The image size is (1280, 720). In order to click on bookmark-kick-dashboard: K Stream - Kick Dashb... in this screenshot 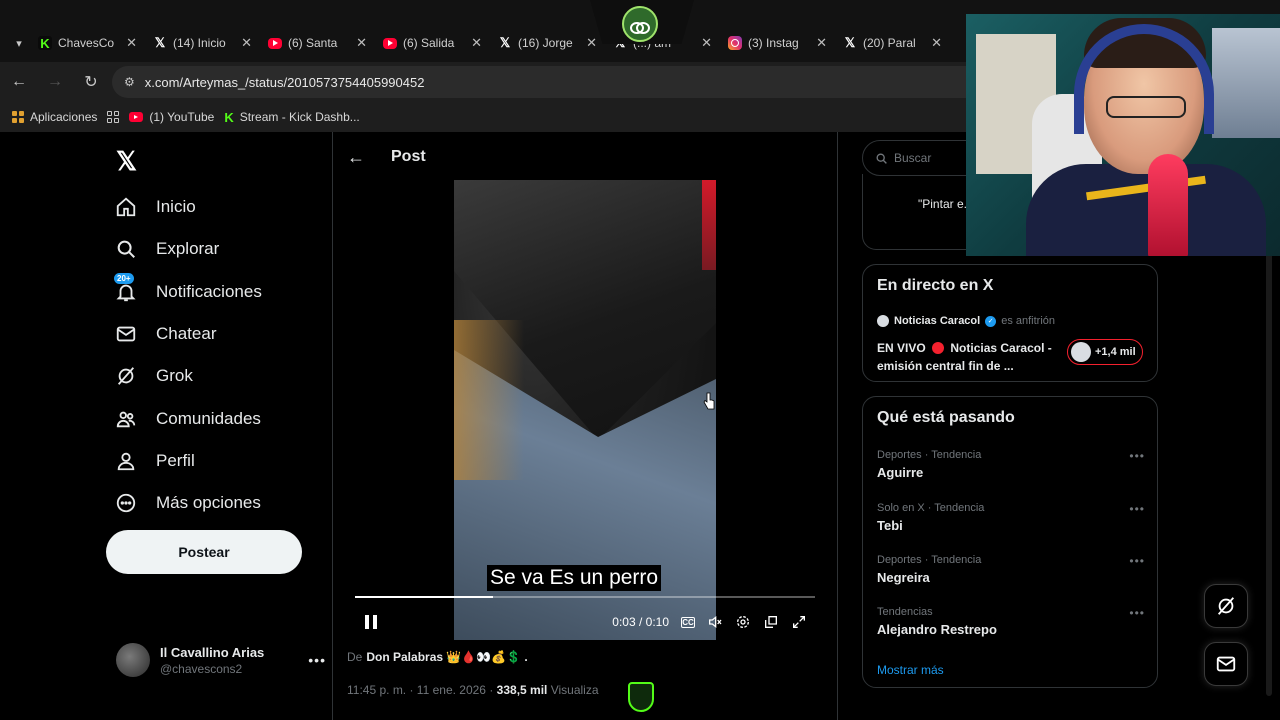, I will do `click(291, 117)`.